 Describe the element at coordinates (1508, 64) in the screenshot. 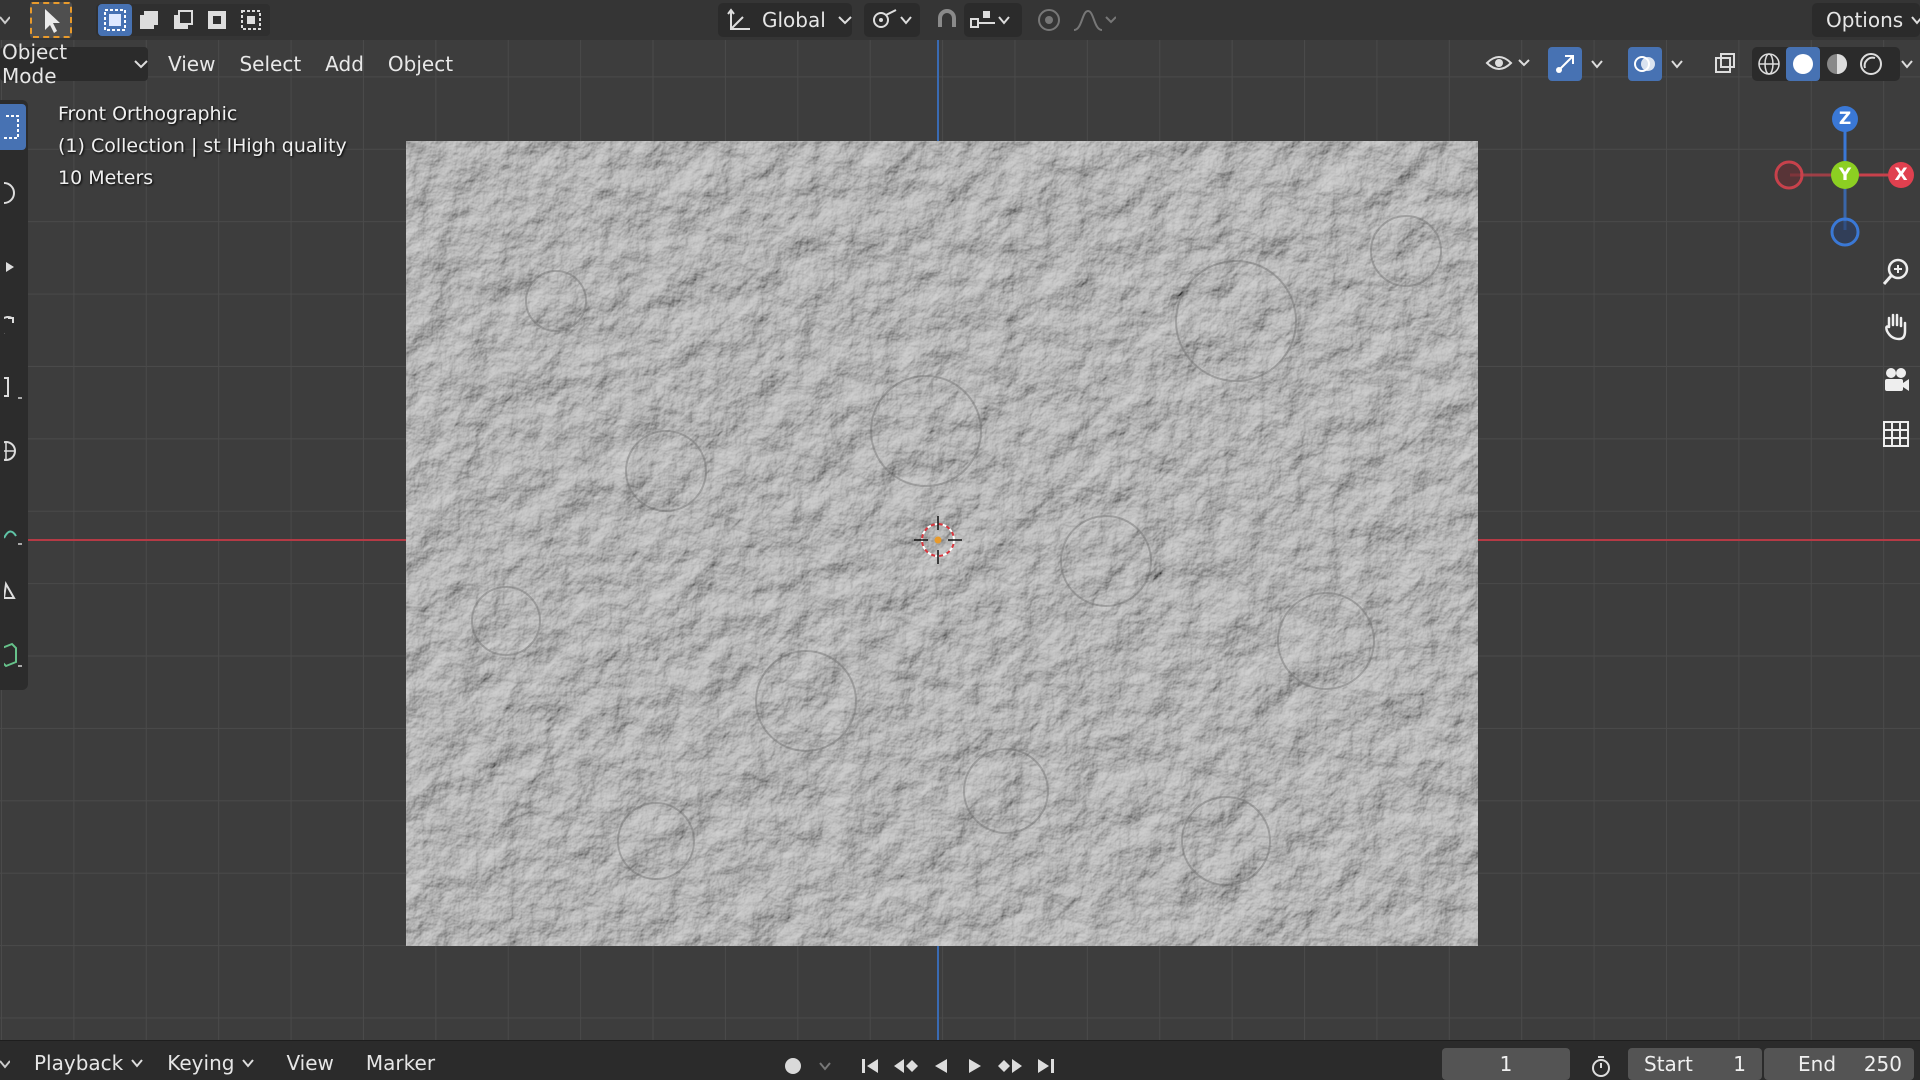

I see `visibility-eye-icon` at that location.